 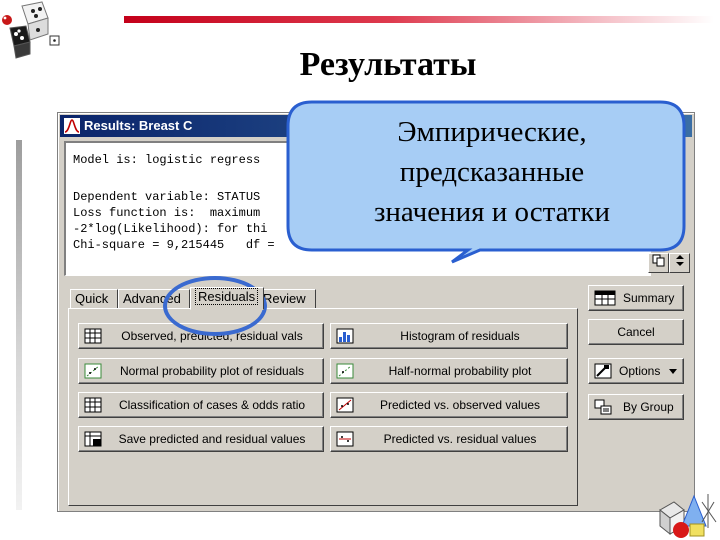 I want to click on callout-line: значения и остатки, so click(x=492, y=212).